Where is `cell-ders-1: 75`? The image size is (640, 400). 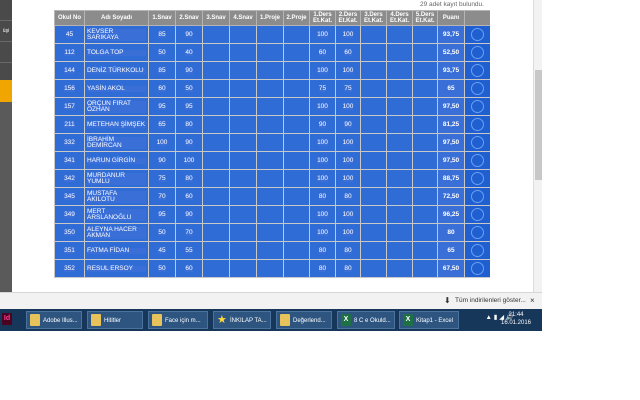 cell-ders-1: 75 is located at coordinates (322, 88).